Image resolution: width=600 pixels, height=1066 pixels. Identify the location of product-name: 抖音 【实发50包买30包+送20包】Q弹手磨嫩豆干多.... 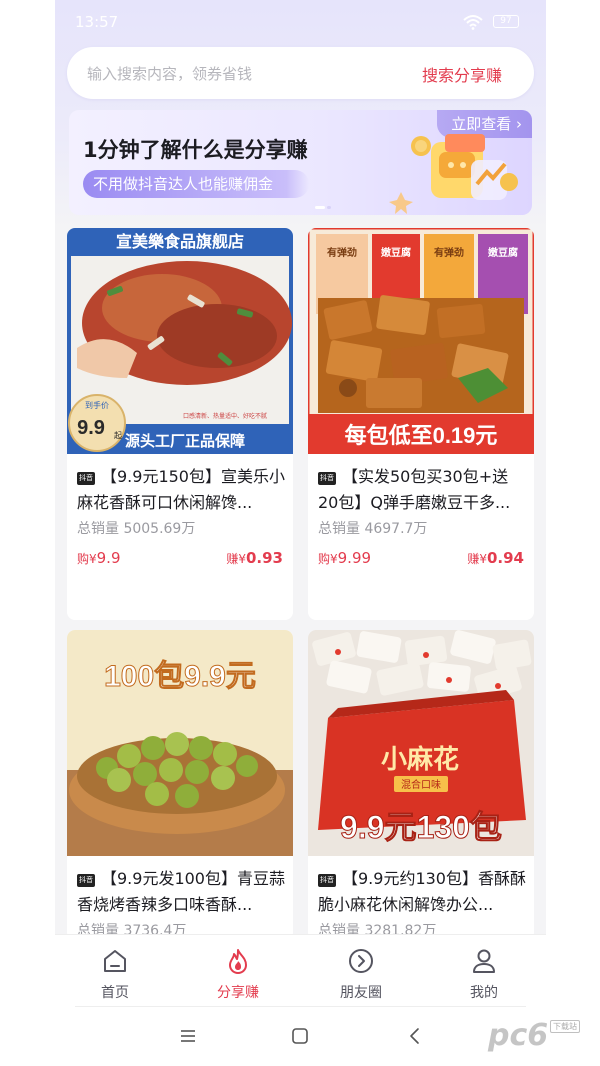
(414, 489).